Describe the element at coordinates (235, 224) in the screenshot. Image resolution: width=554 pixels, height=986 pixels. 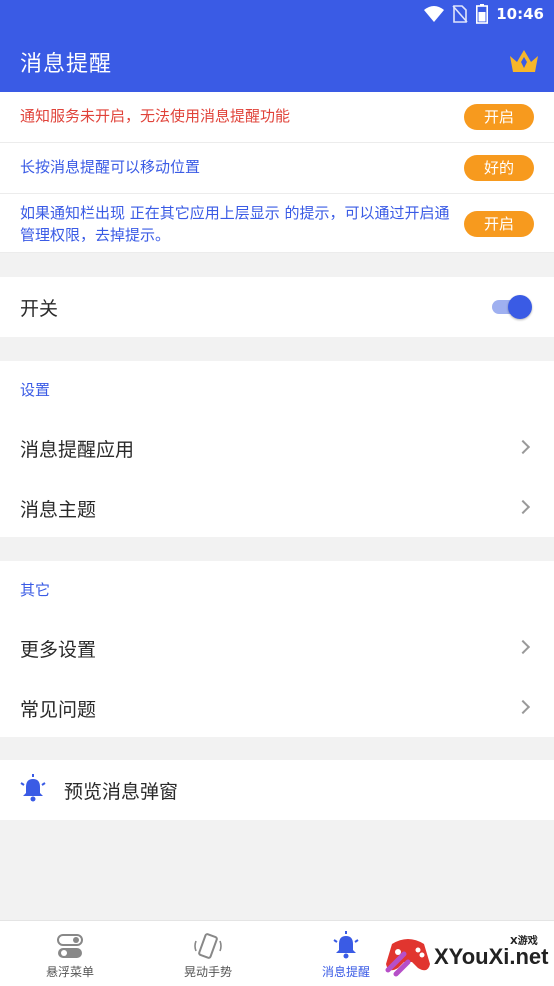
I see `notice-text: 如果通知栏出现 正在其它应用上层显示 的提示，可以通过开启通管理权限，去掉提示。` at that location.